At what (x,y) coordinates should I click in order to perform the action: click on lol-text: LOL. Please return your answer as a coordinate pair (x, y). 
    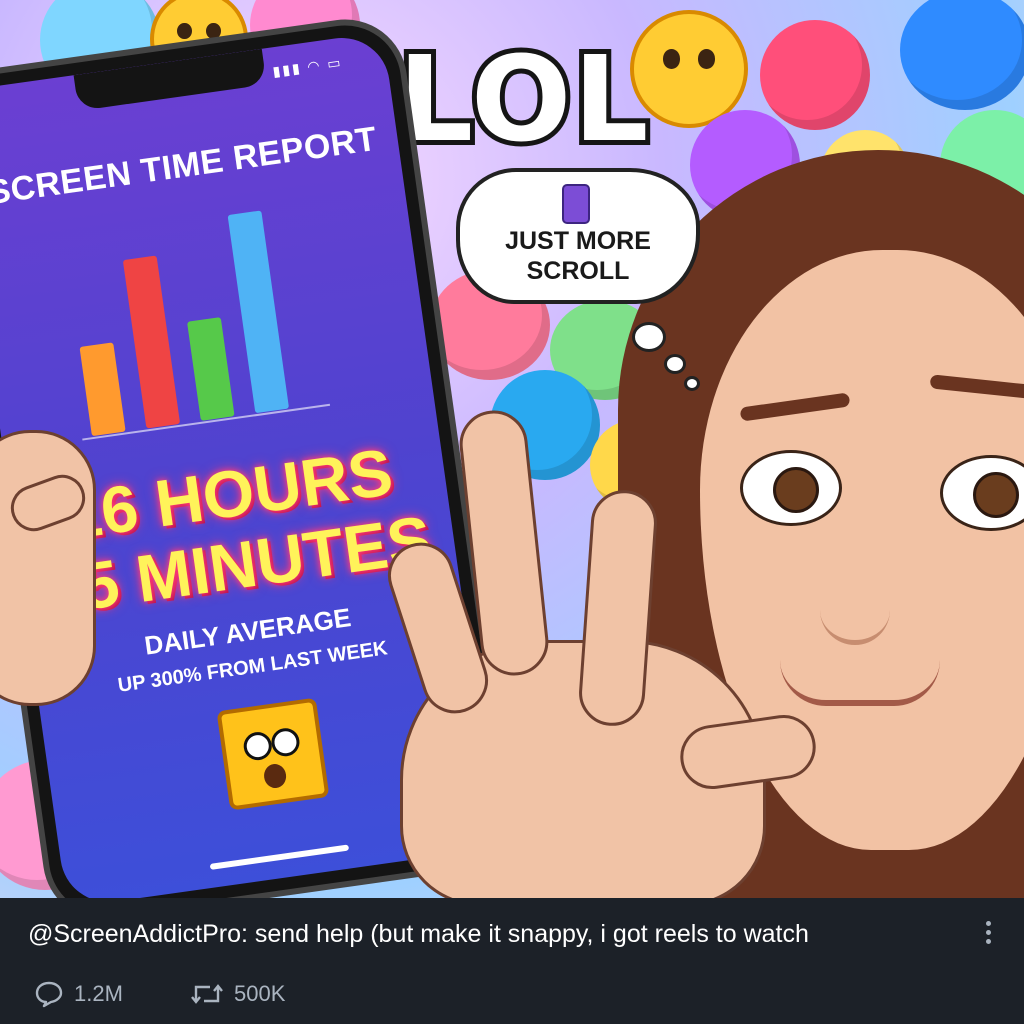
    Looking at the image, I should click on (523, 99).